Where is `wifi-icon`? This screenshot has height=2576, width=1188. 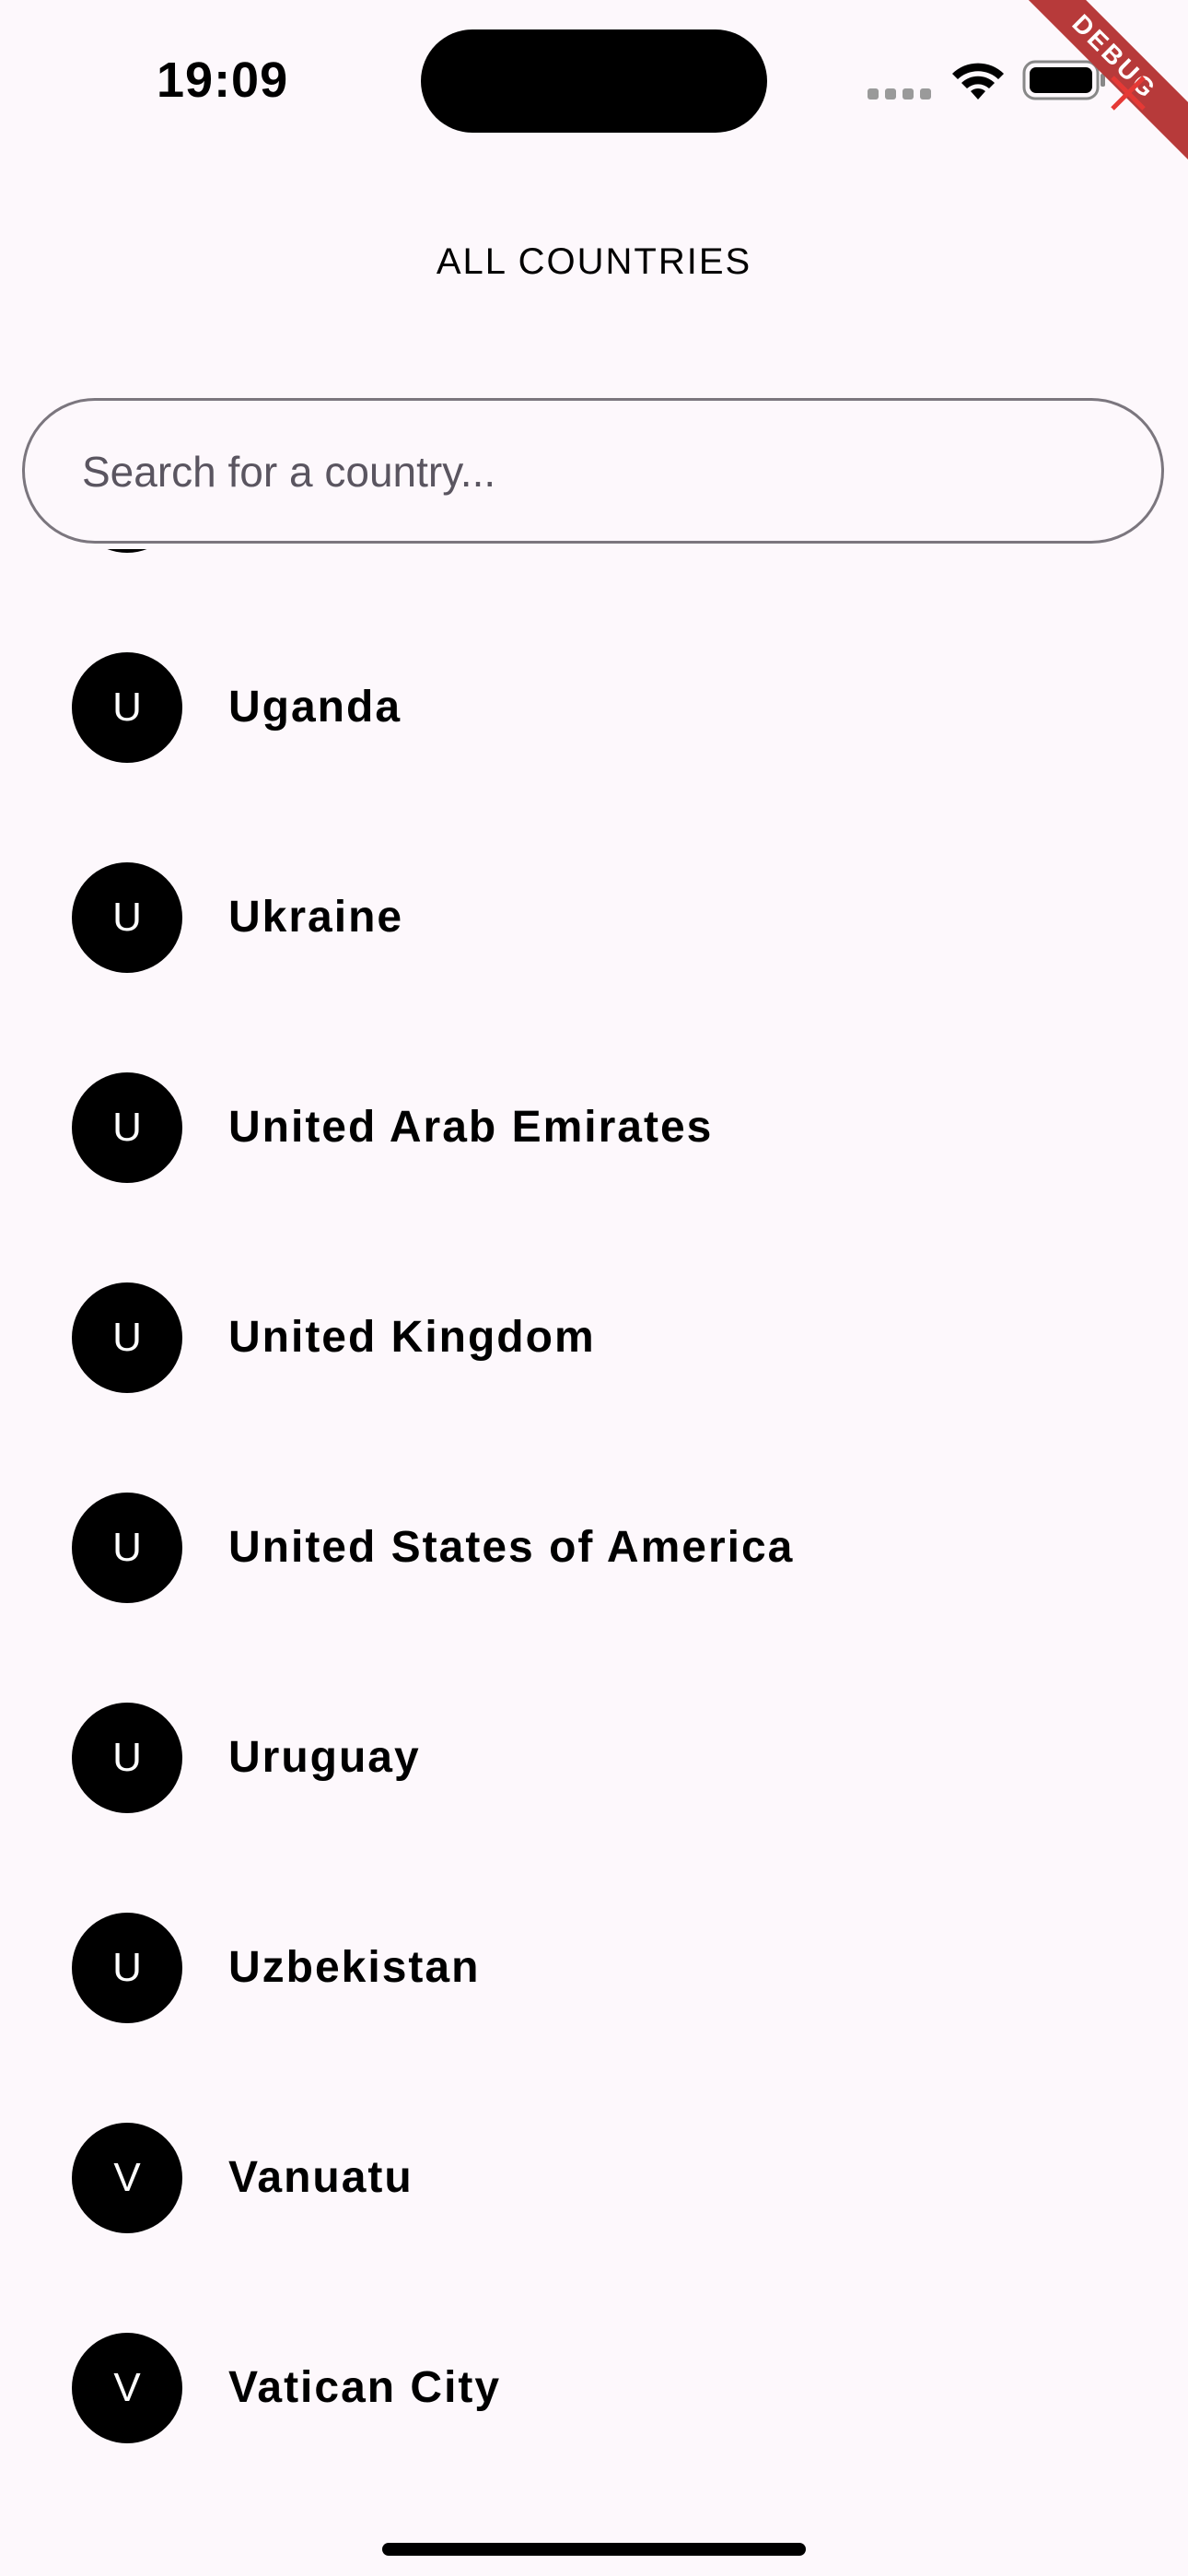
wifi-icon is located at coordinates (978, 81).